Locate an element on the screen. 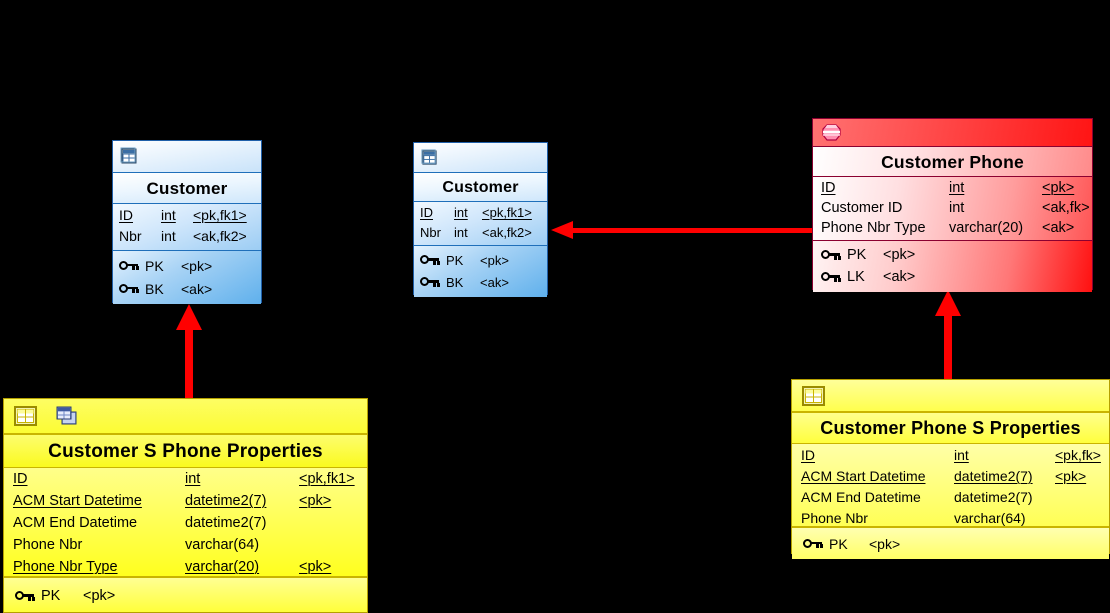  attribute-row: Phone Nbr Type varchar(20) <ak> is located at coordinates (953, 230).